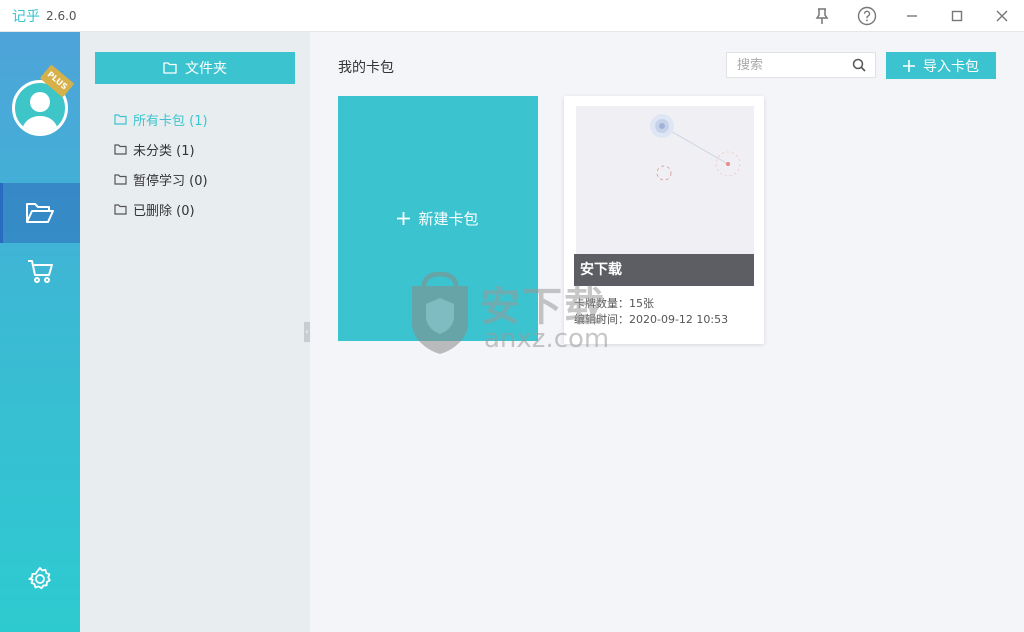 This screenshot has width=1024, height=632. What do you see at coordinates (206, 69) in the screenshot?
I see `folder-button-label: 文件夹` at bounding box center [206, 69].